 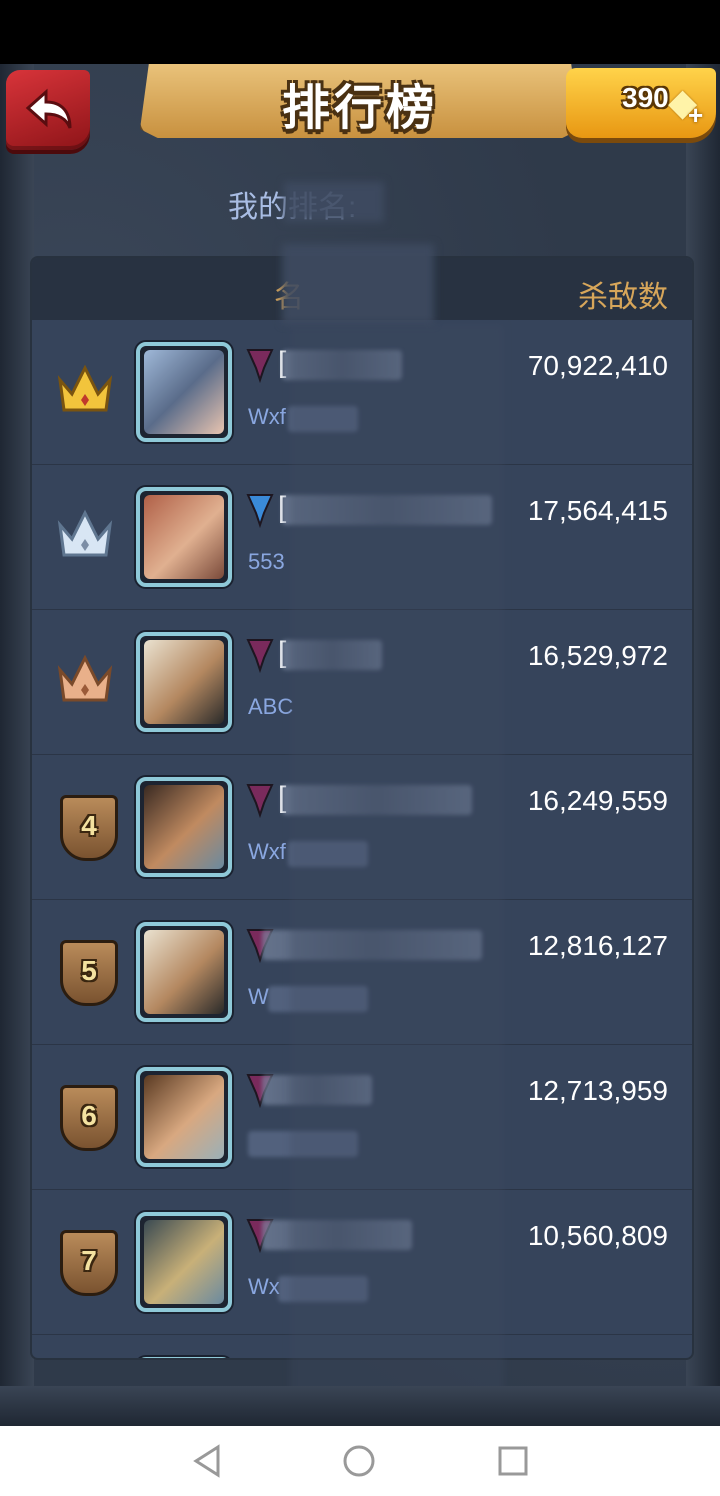 I want to click on player-id: W, so click(x=258, y=996).